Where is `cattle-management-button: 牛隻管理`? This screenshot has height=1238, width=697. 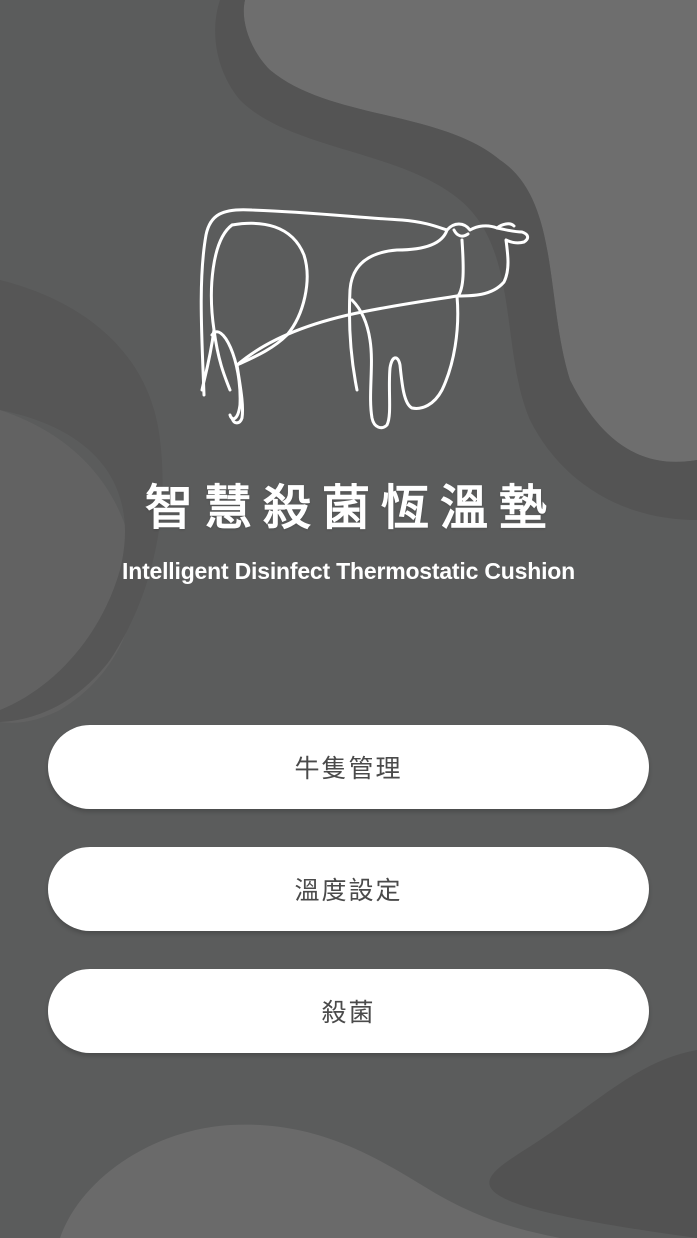 cattle-management-button: 牛隻管理 is located at coordinates (348, 767).